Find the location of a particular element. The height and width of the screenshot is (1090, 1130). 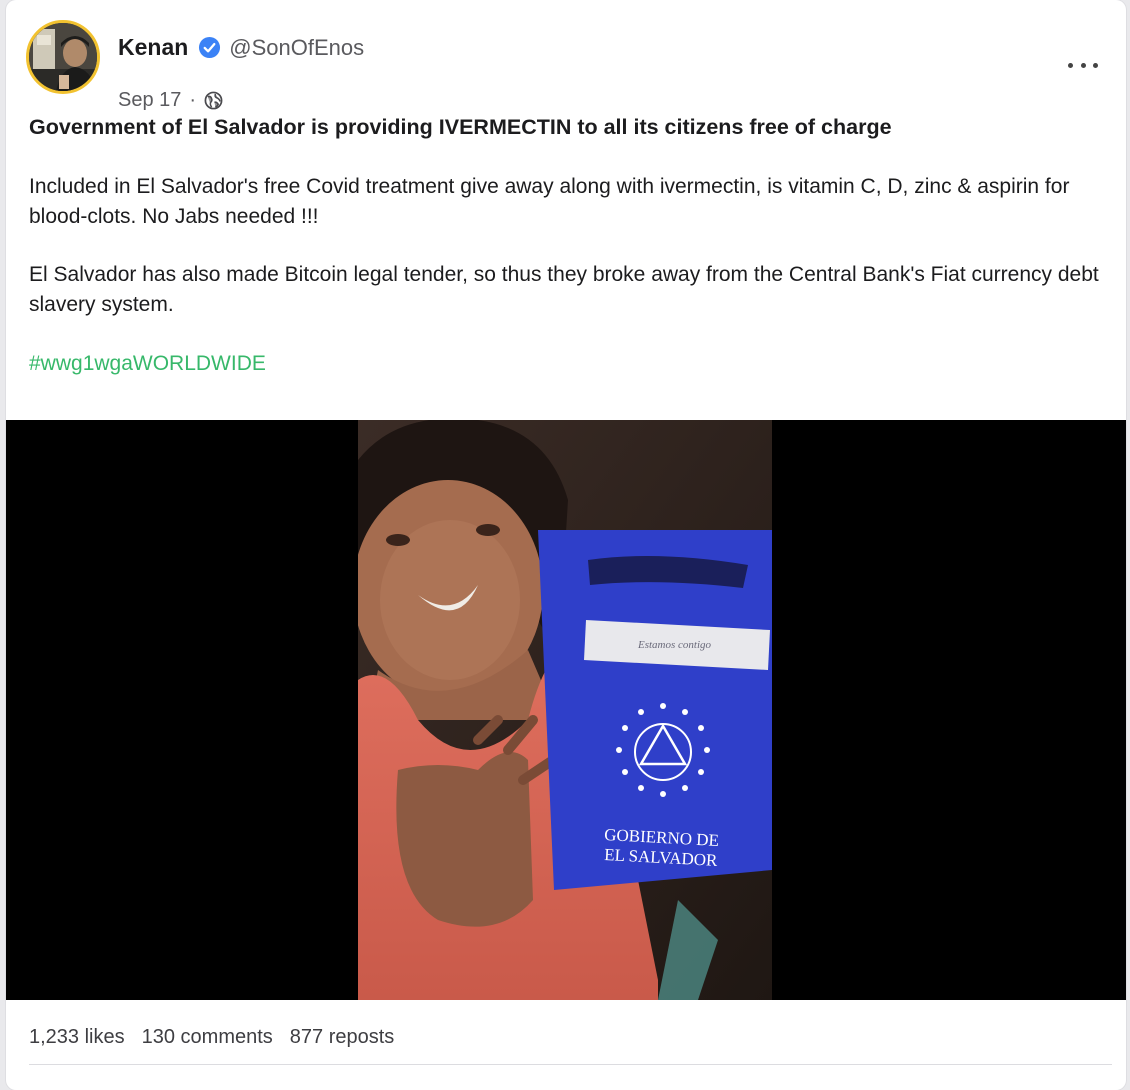

government-bag: Estamos contigo GOBIERNO DE EL SALVADOR is located at coordinates (655, 710).